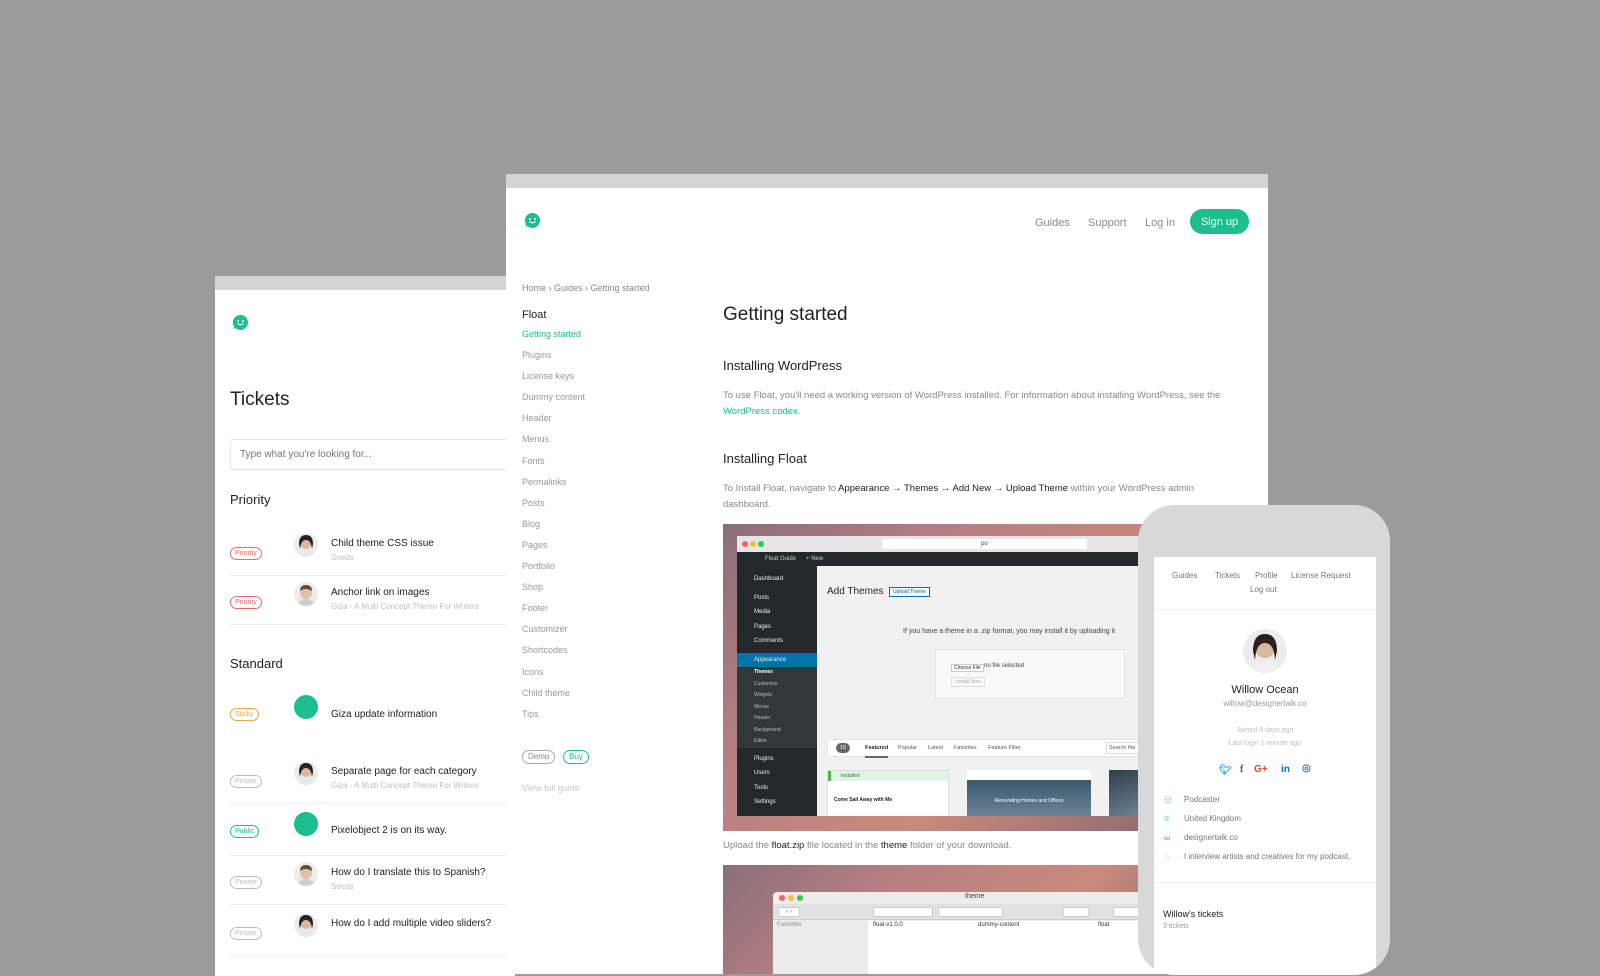 The height and width of the screenshot is (976, 1600). What do you see at coordinates (365, 283) in the screenshot?
I see `window-chrome` at bounding box center [365, 283].